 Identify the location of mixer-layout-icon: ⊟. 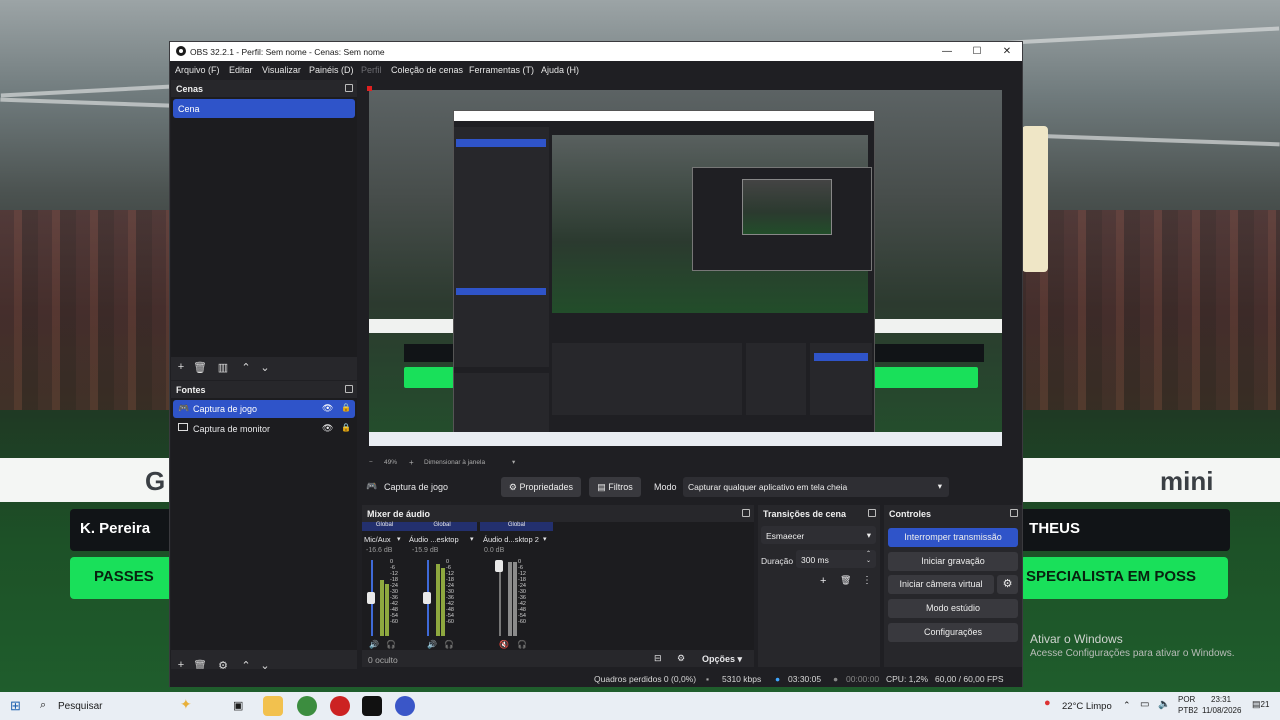
(658, 658).